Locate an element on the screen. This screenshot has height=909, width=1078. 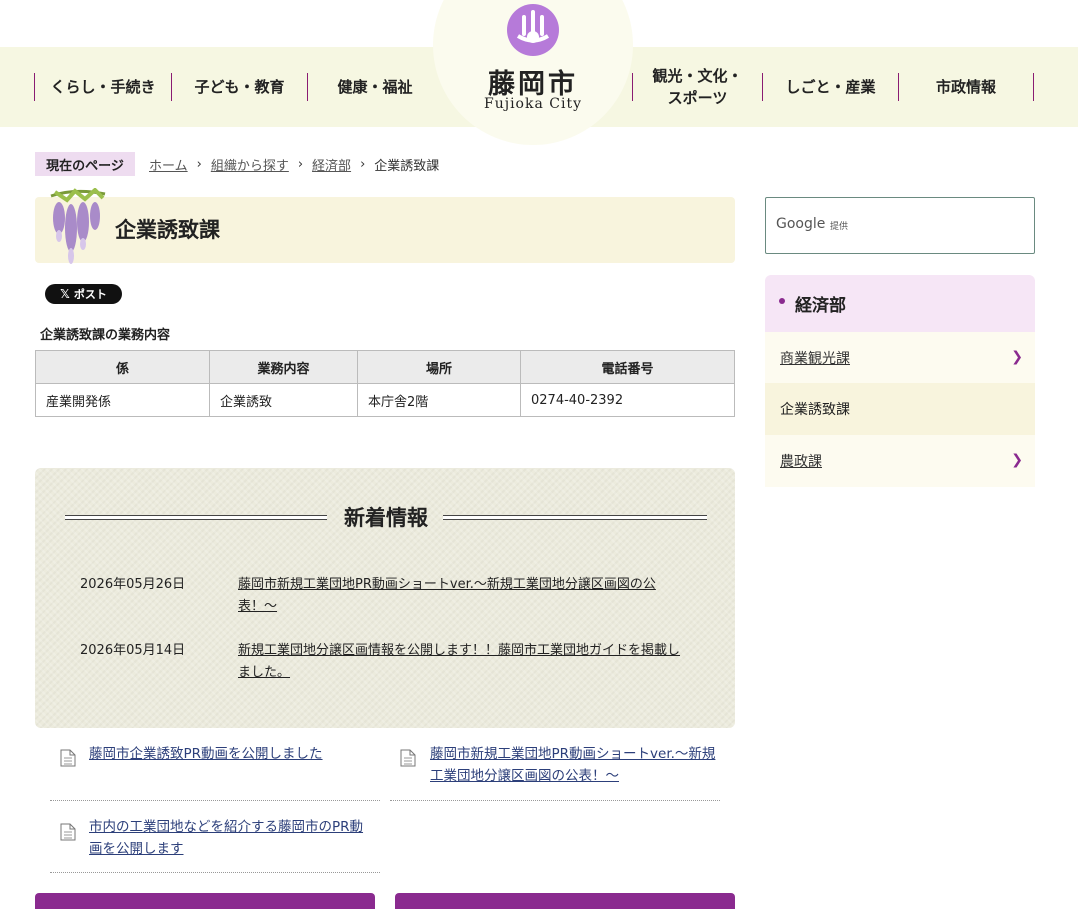
sidebar-section-title: 経済部 is located at coordinates (820, 306).